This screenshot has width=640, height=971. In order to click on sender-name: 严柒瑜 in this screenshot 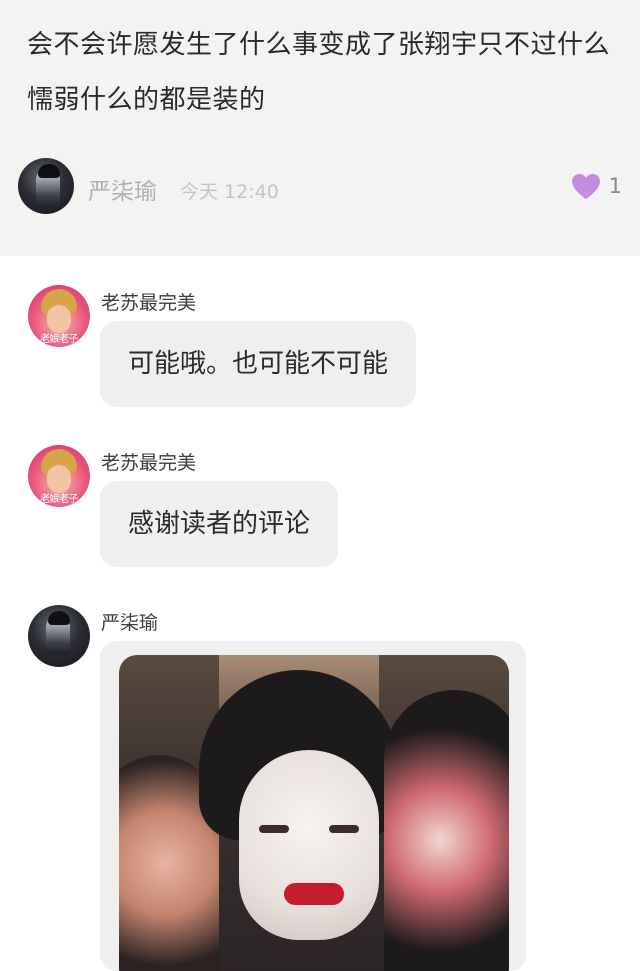, I will do `click(129, 621)`.